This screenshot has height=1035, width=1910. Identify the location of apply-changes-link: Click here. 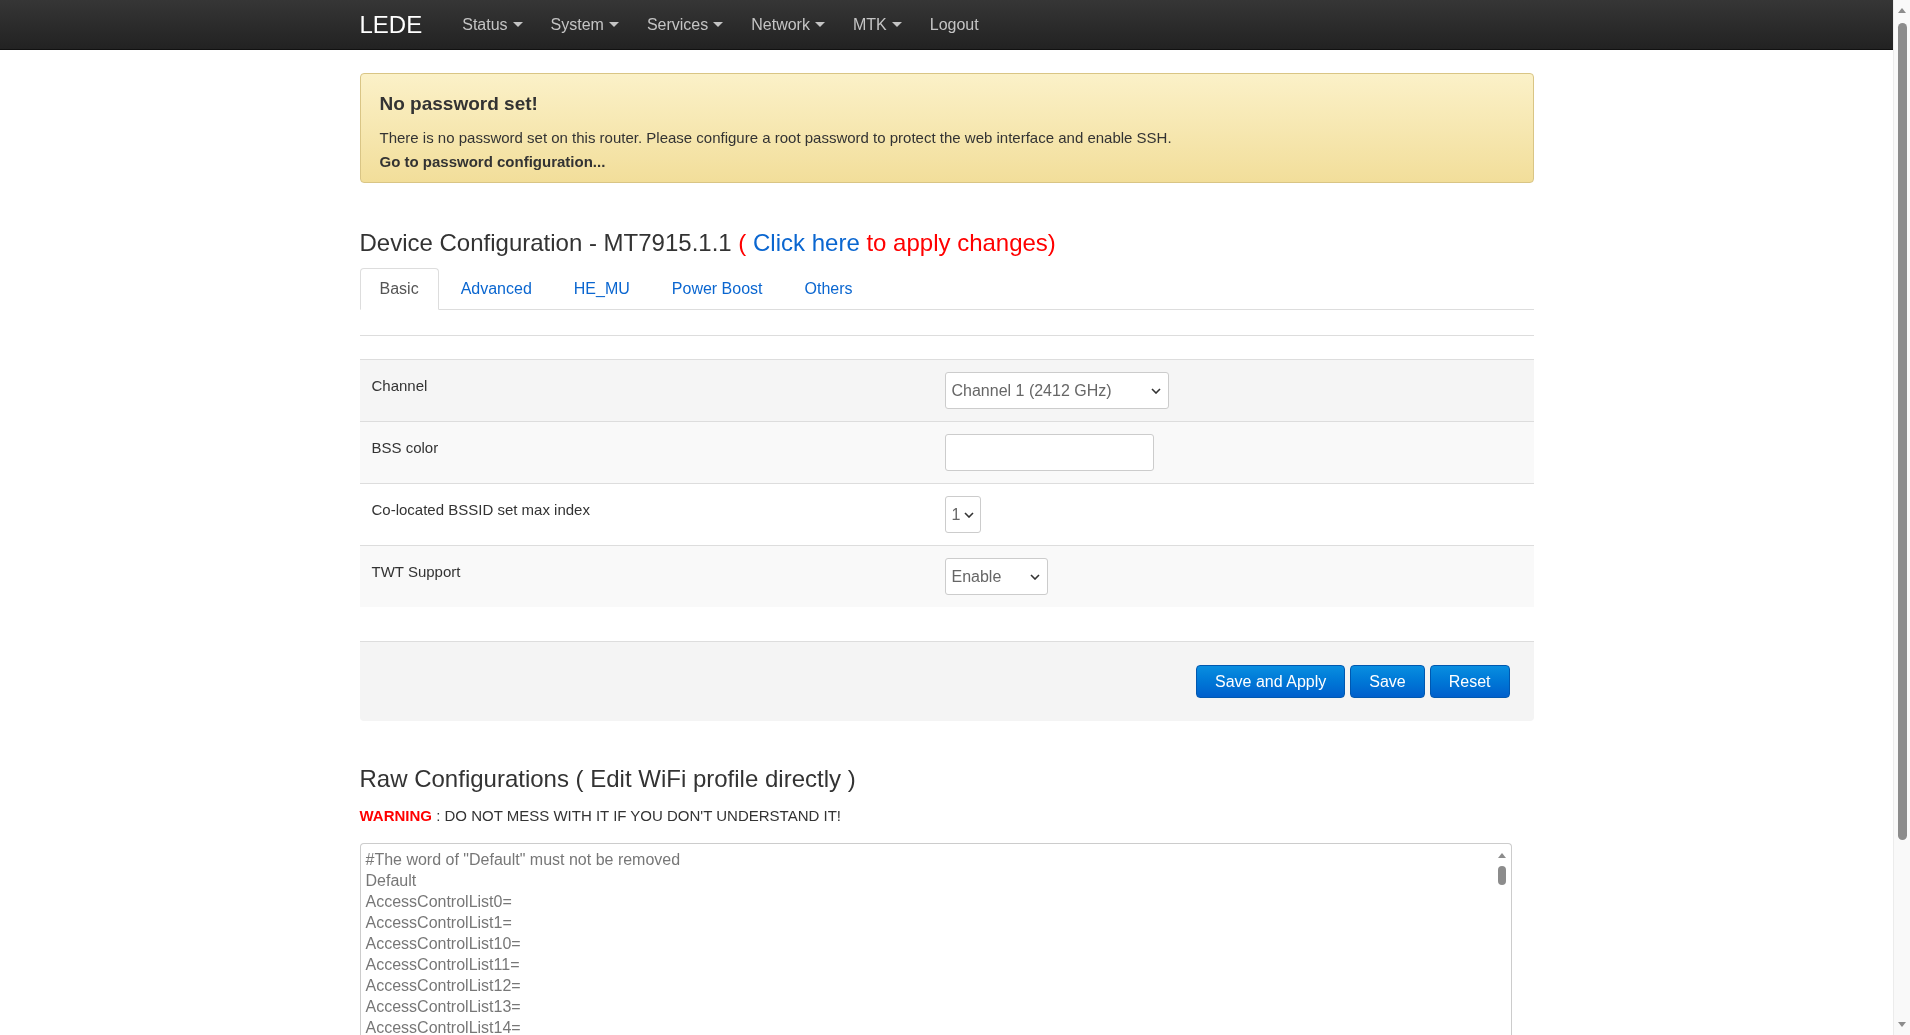
(806, 242).